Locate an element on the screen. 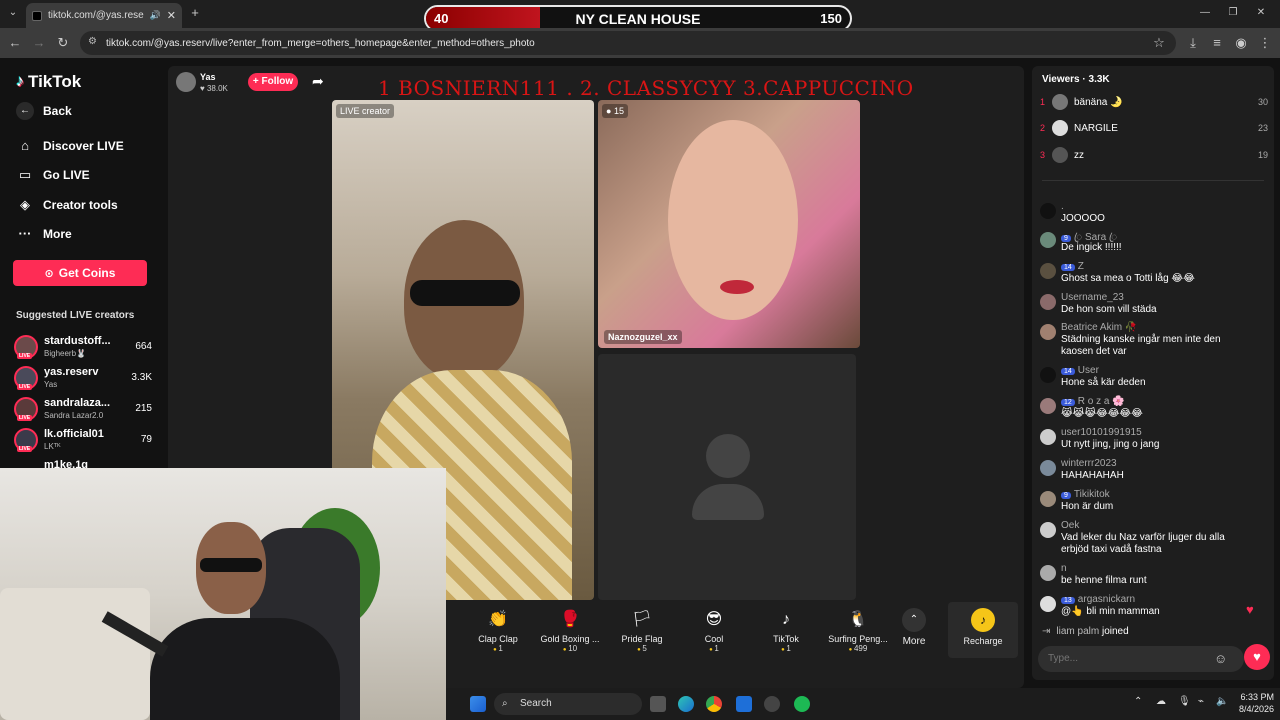 Image resolution: width=1280 pixels, height=720 pixels. app-icon is located at coordinates (772, 704).